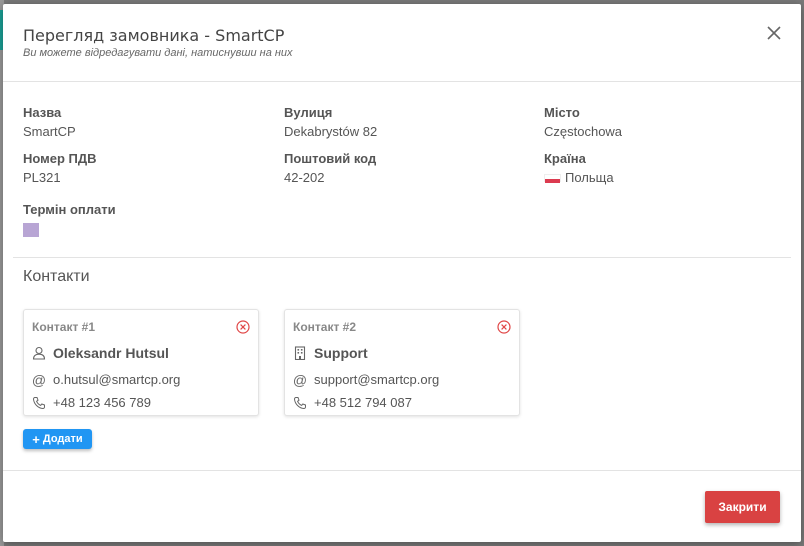  What do you see at coordinates (583, 131) in the screenshot?
I see `field-city-value: Częstochowa` at bounding box center [583, 131].